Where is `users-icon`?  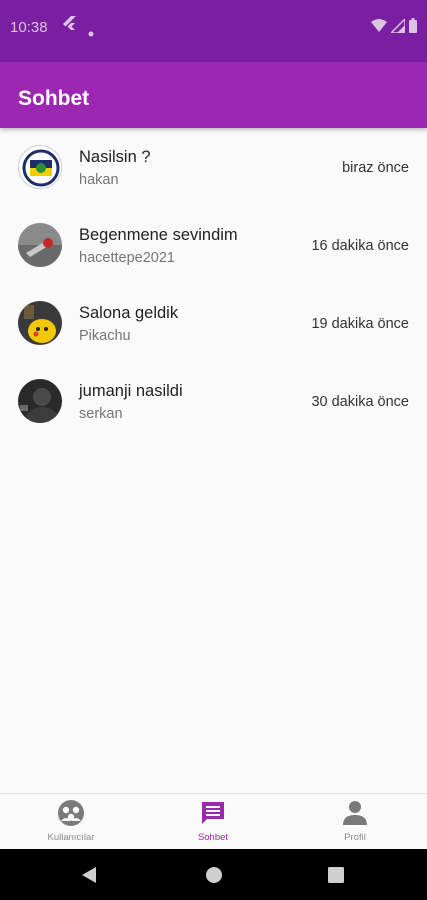
users-icon is located at coordinates (71, 813).